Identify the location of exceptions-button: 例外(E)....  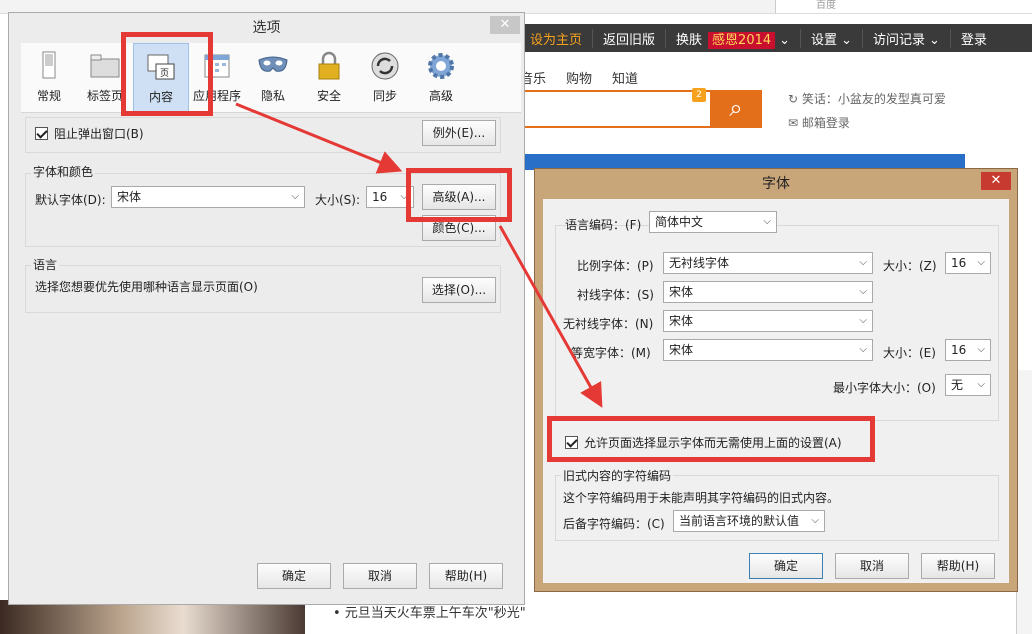
(459, 133).